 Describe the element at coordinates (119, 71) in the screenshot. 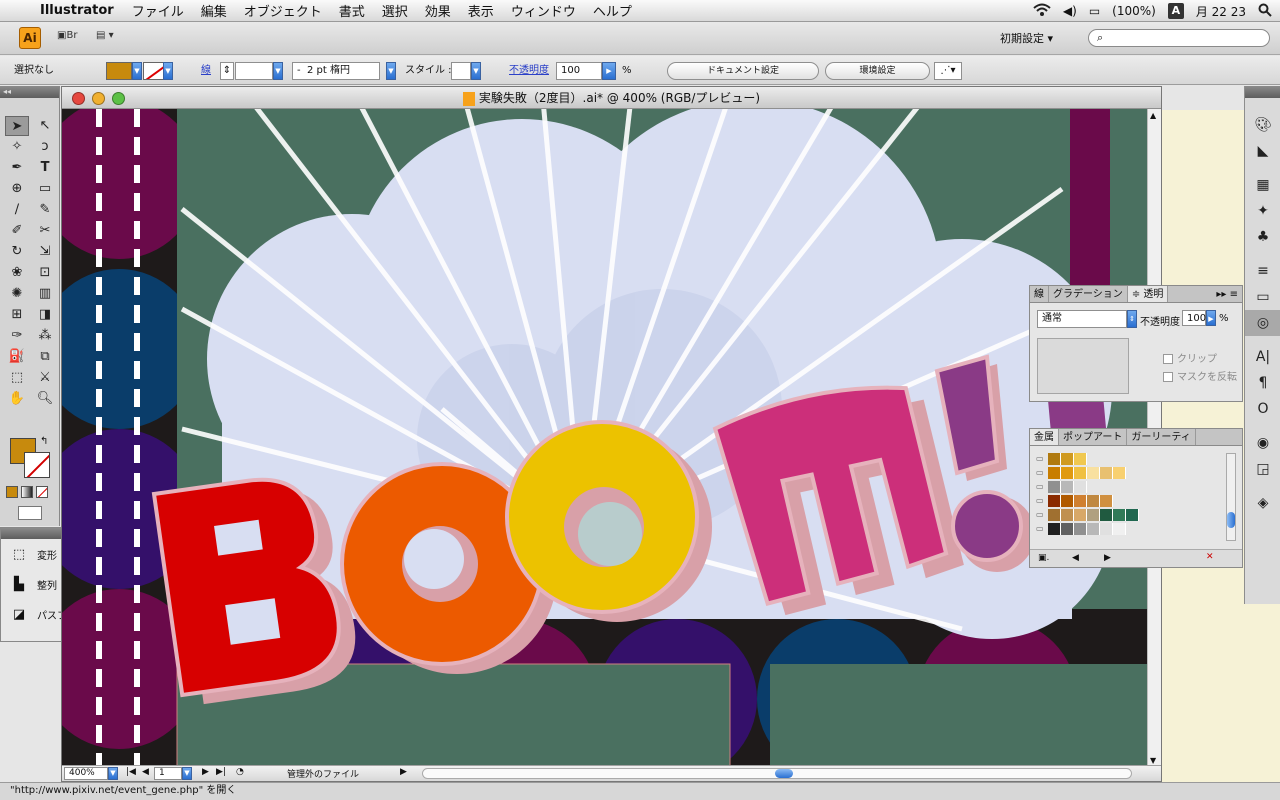

I see `fill-color-button` at that location.